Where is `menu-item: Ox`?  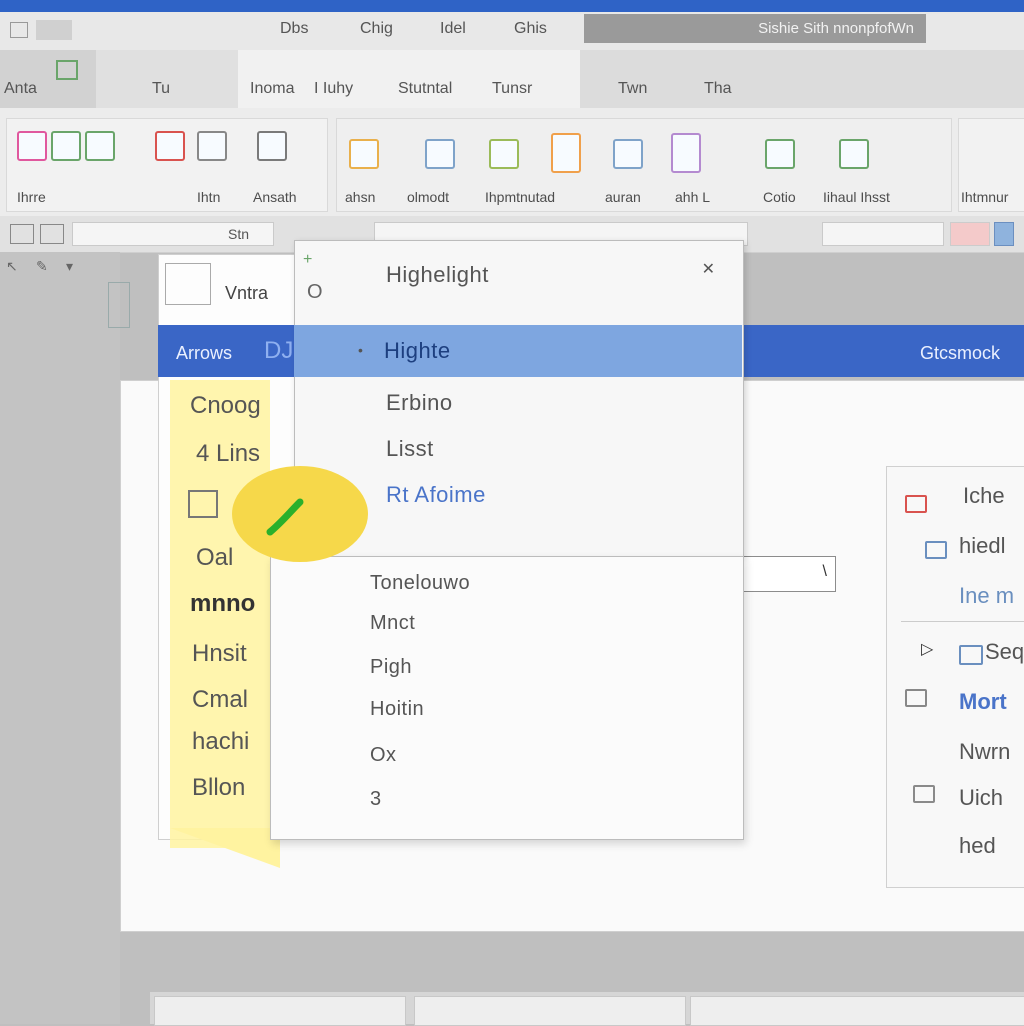 menu-item: Ox is located at coordinates (383, 755).